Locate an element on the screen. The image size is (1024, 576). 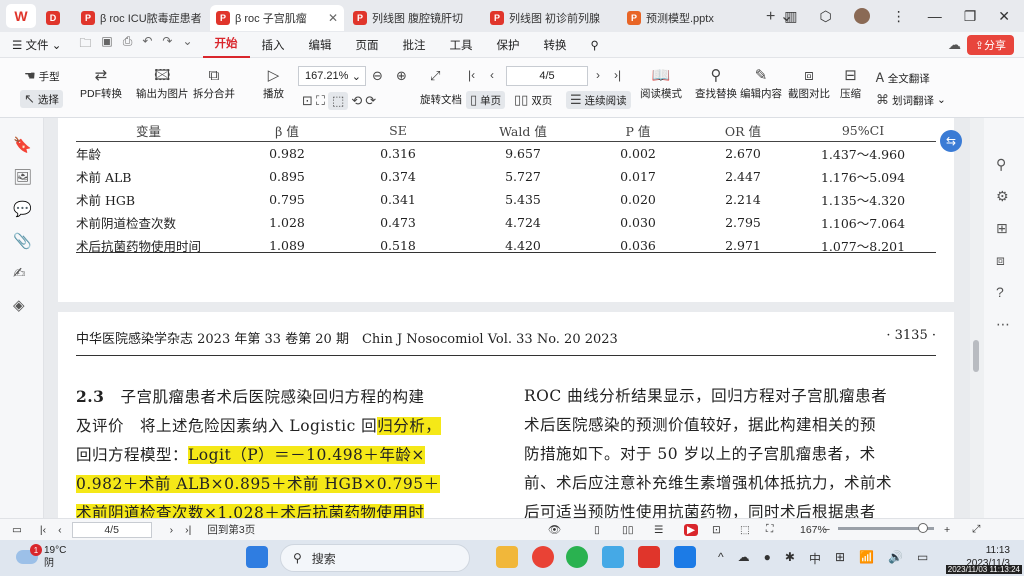
redo-icon: ↷ is located at coordinates (167, 44).